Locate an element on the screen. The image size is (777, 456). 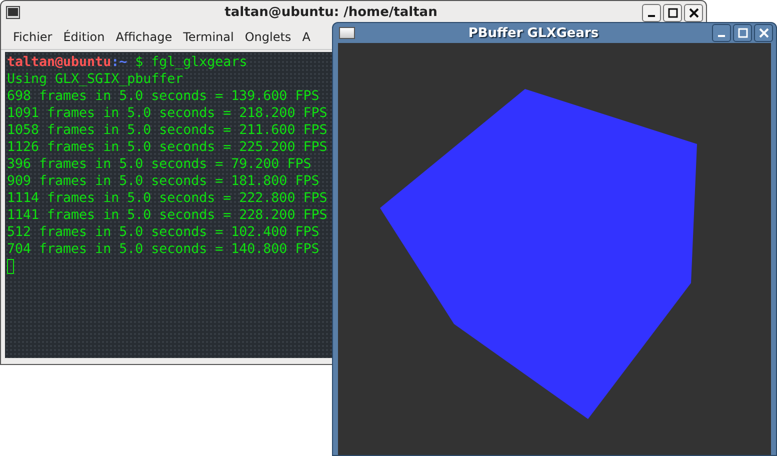
output-line: 698 frames in 5.0 seconds = 139.600 FPS is located at coordinates (163, 96).